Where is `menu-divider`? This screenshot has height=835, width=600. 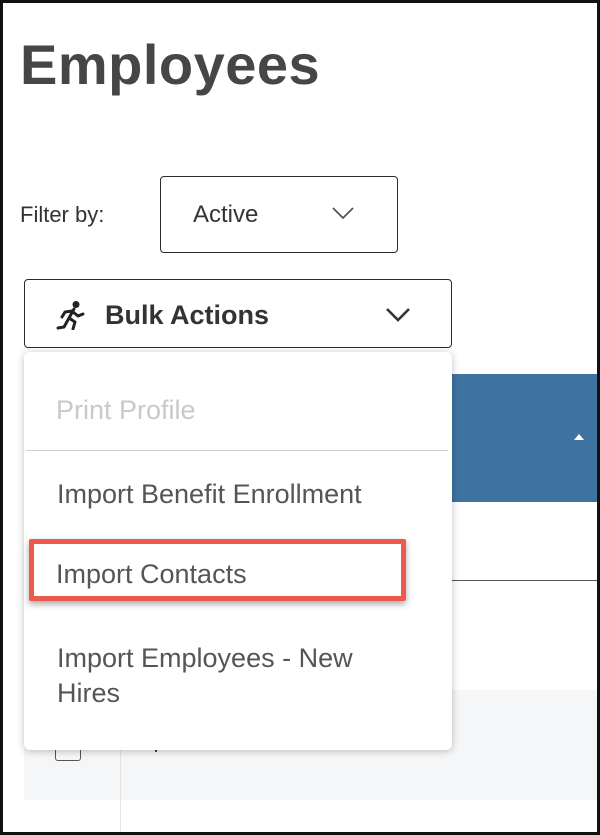 menu-divider is located at coordinates (237, 450).